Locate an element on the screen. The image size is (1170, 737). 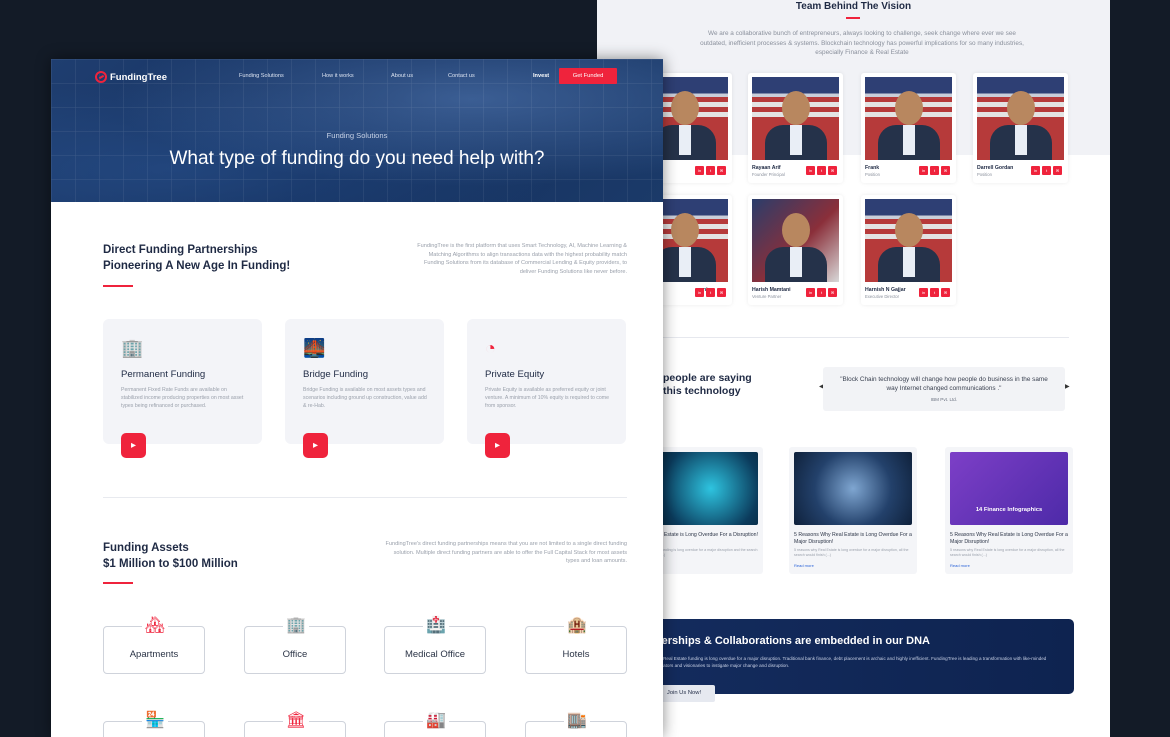
nav-about-us: About us is located at coordinates (402, 76).